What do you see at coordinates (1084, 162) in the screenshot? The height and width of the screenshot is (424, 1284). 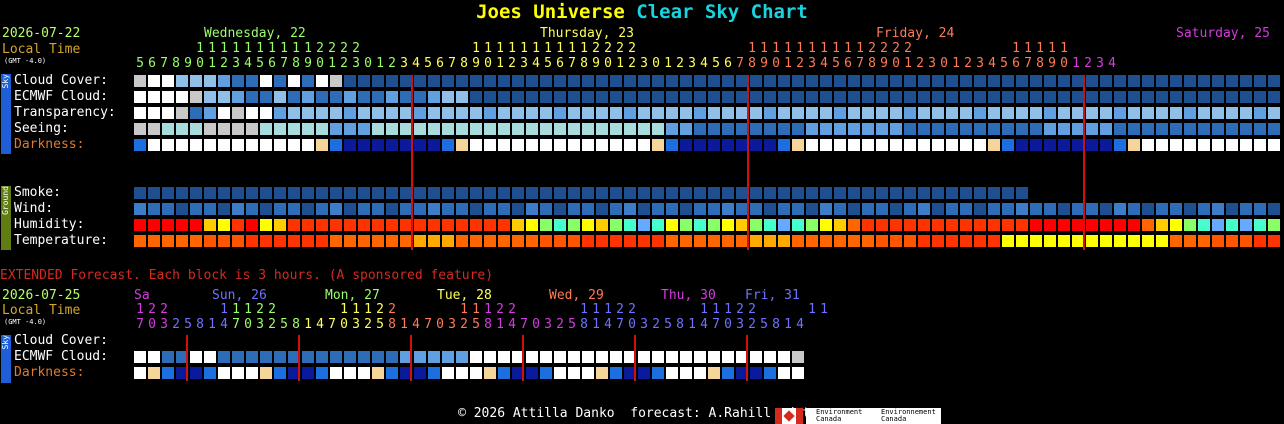 I see `day-divider` at bounding box center [1084, 162].